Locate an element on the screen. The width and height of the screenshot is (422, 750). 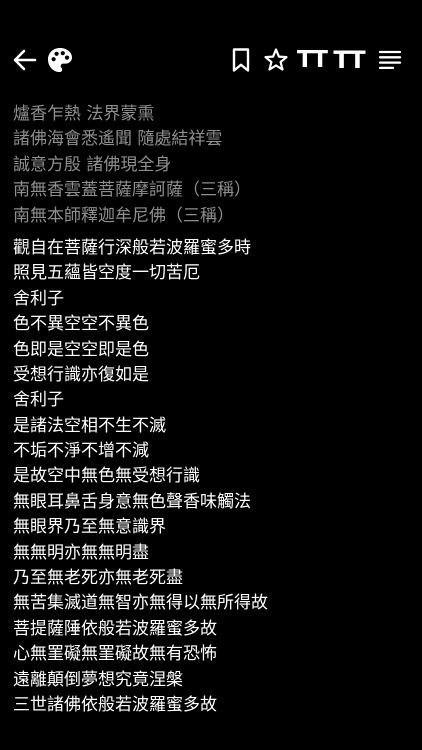
sutra-line: 受想行識亦復如是 is located at coordinates (81, 374).